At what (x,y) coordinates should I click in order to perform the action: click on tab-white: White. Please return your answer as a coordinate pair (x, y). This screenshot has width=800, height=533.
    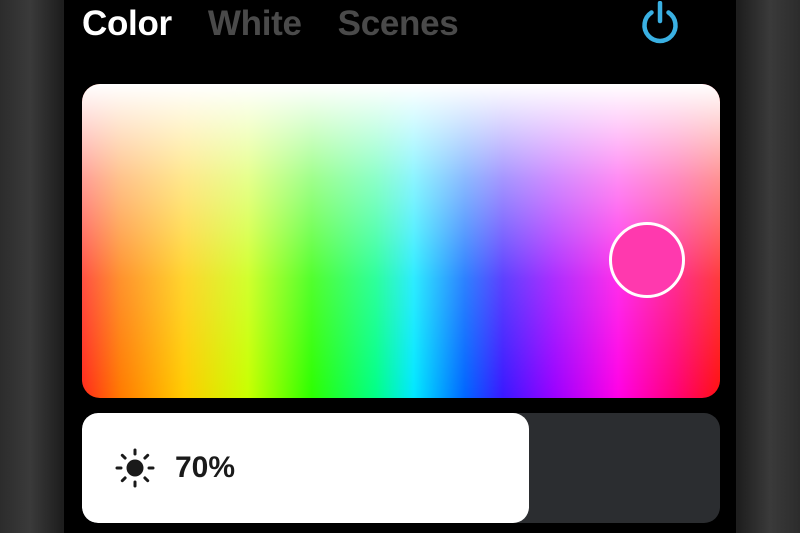
    Looking at the image, I should click on (255, 24).